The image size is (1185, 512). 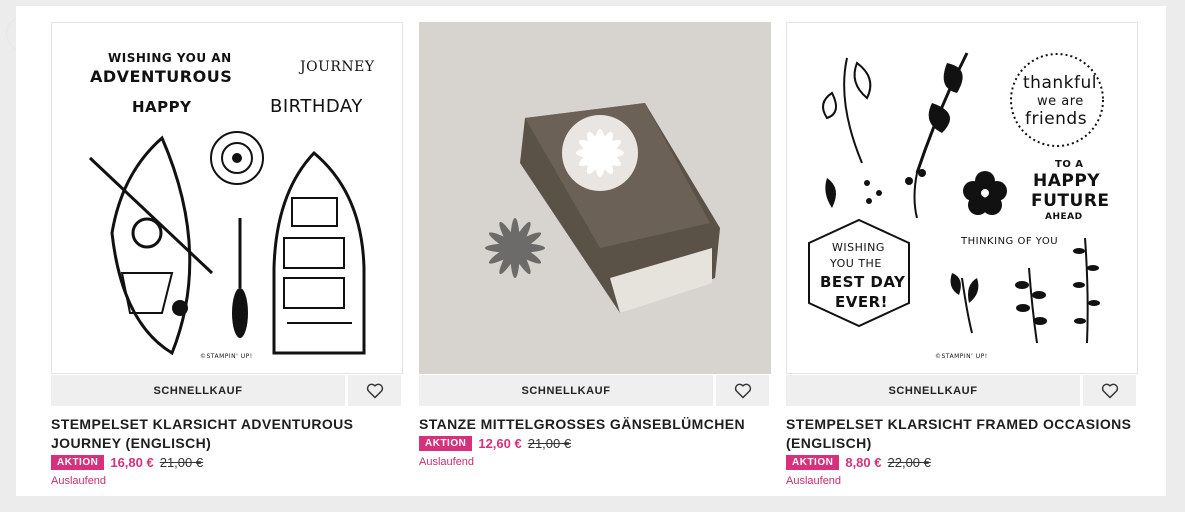 What do you see at coordinates (858, 247) in the screenshot?
I see `stamp-text: WISHING` at bounding box center [858, 247].